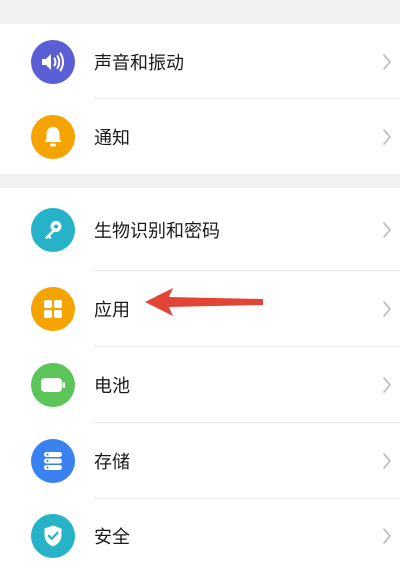 The height and width of the screenshot is (573, 400). Describe the element at coordinates (112, 310) in the screenshot. I see `settings-item-label: 应用` at that location.